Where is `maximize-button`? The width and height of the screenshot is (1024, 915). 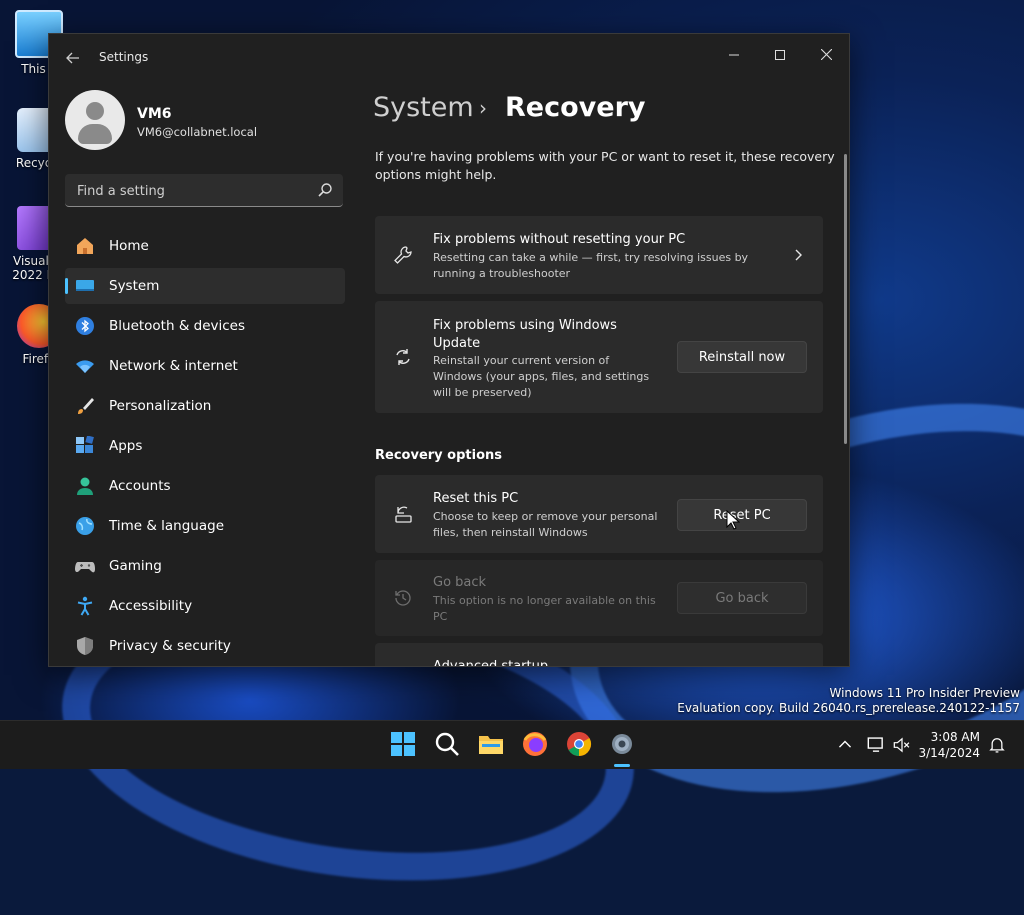 maximize-button is located at coordinates (780, 56).